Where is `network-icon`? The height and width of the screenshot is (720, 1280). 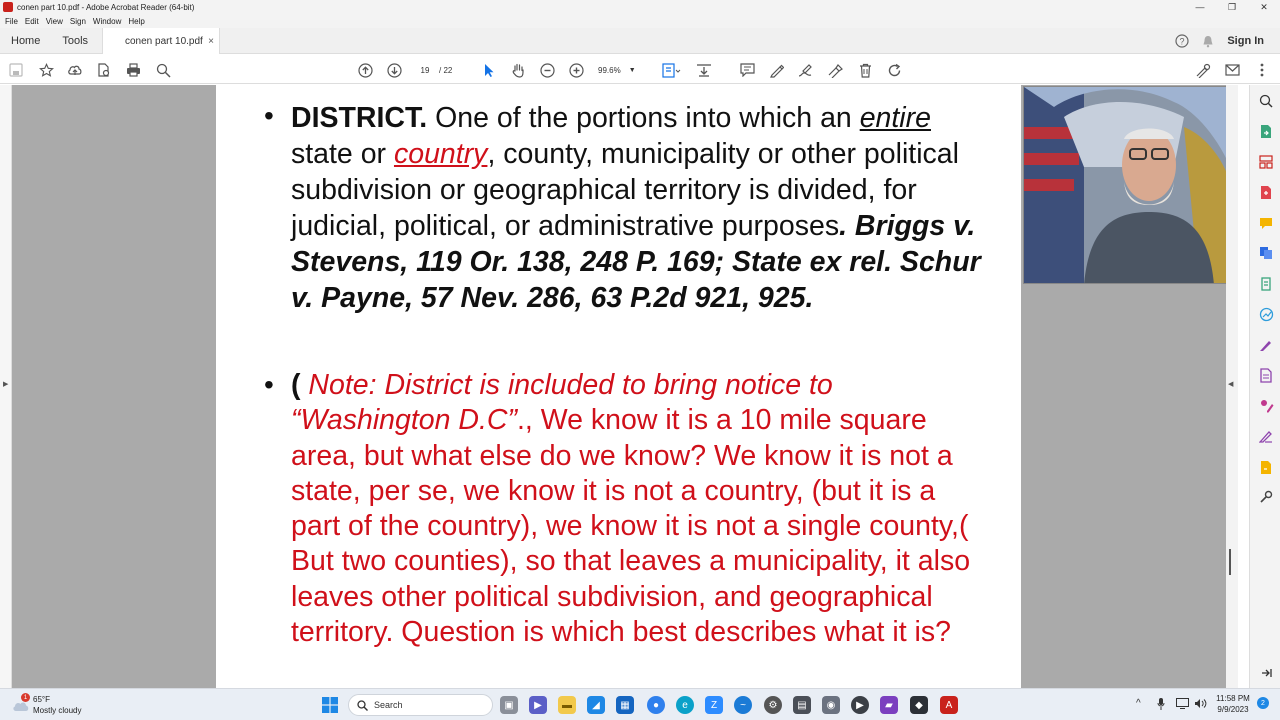 network-icon is located at coordinates (1182, 705).